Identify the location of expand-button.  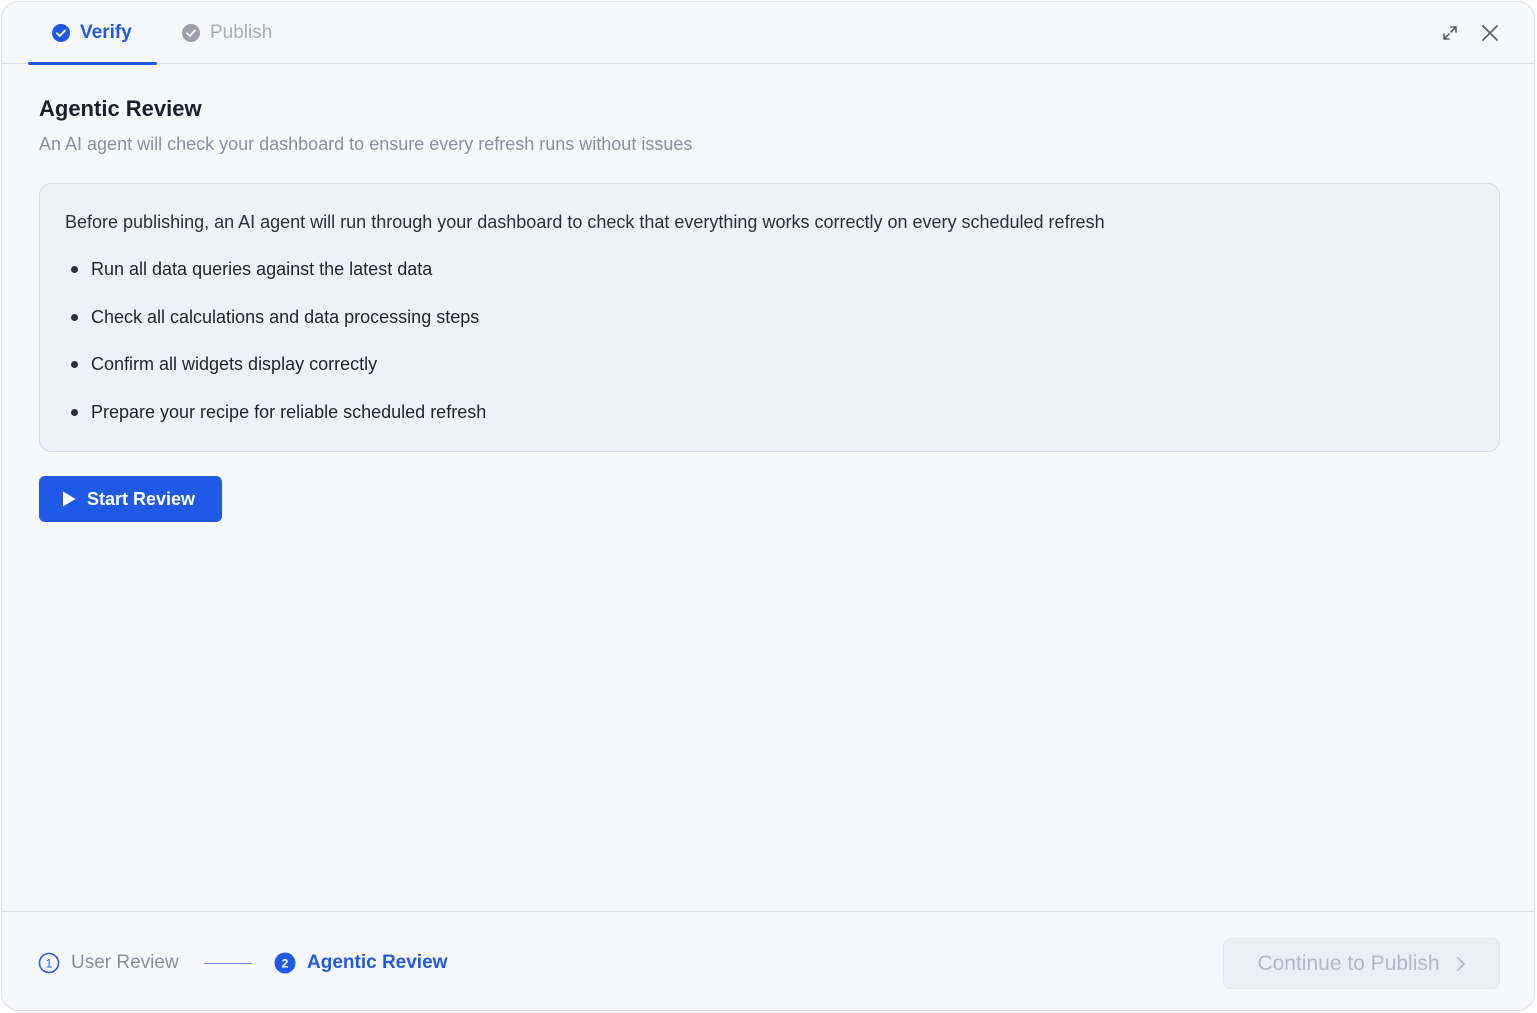
(1450, 33).